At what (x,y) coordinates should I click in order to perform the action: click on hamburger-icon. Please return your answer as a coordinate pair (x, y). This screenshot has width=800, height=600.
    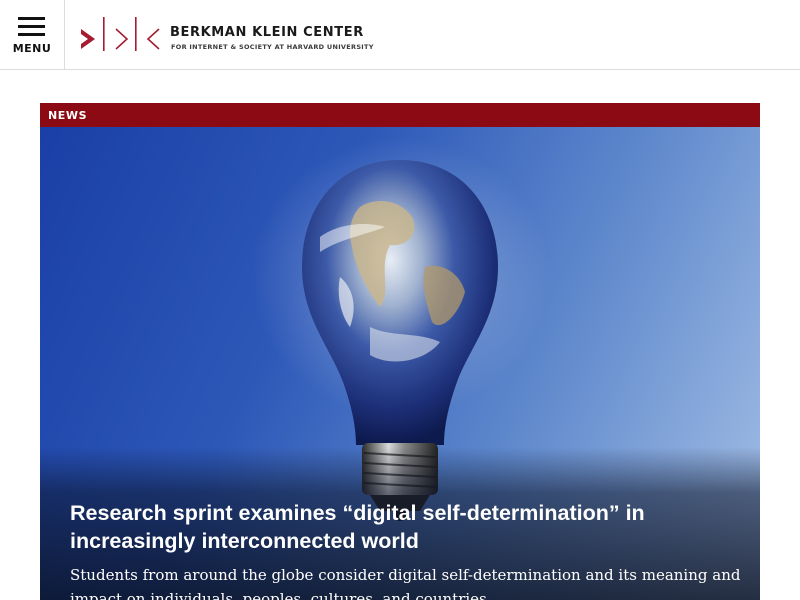
    Looking at the image, I should click on (31, 26).